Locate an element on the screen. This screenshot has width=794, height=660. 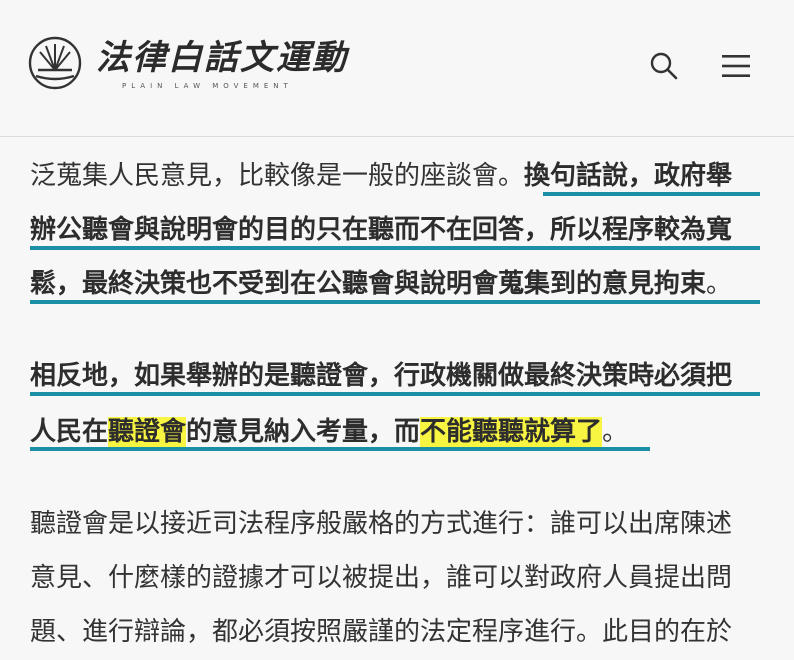
highlighted-text: 聽證會 is located at coordinates (147, 432).